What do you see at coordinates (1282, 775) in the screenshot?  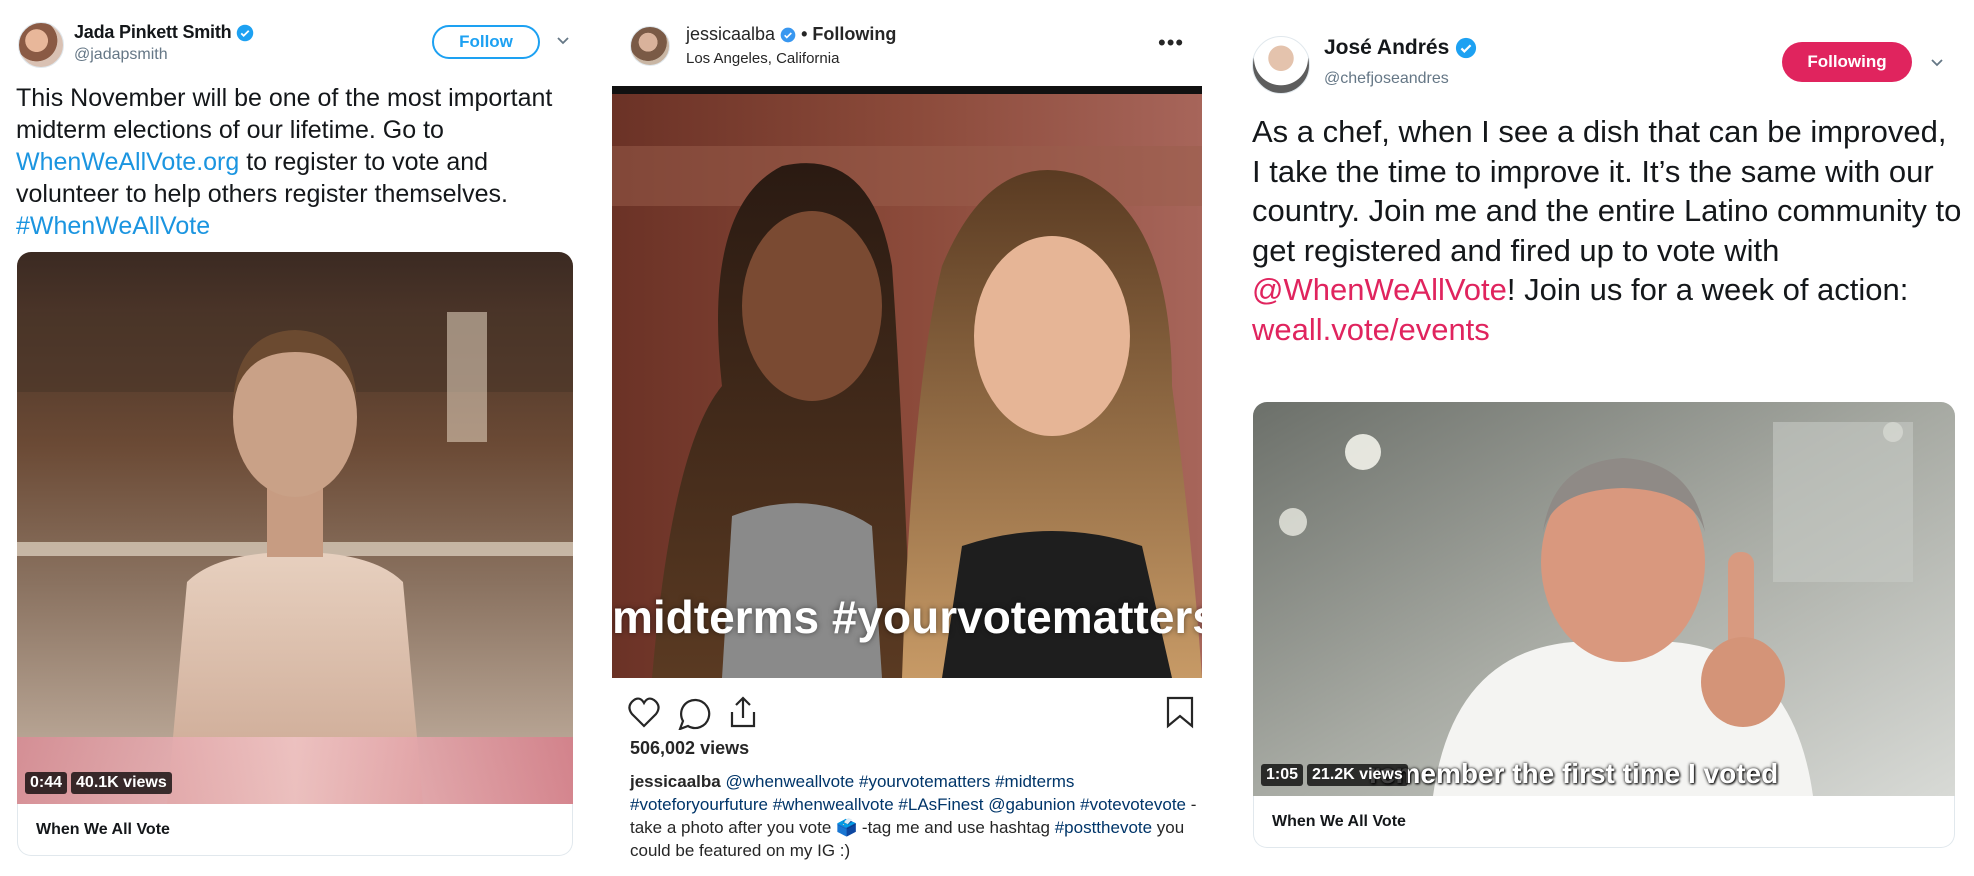 I see `video-duration: 1:05` at bounding box center [1282, 775].